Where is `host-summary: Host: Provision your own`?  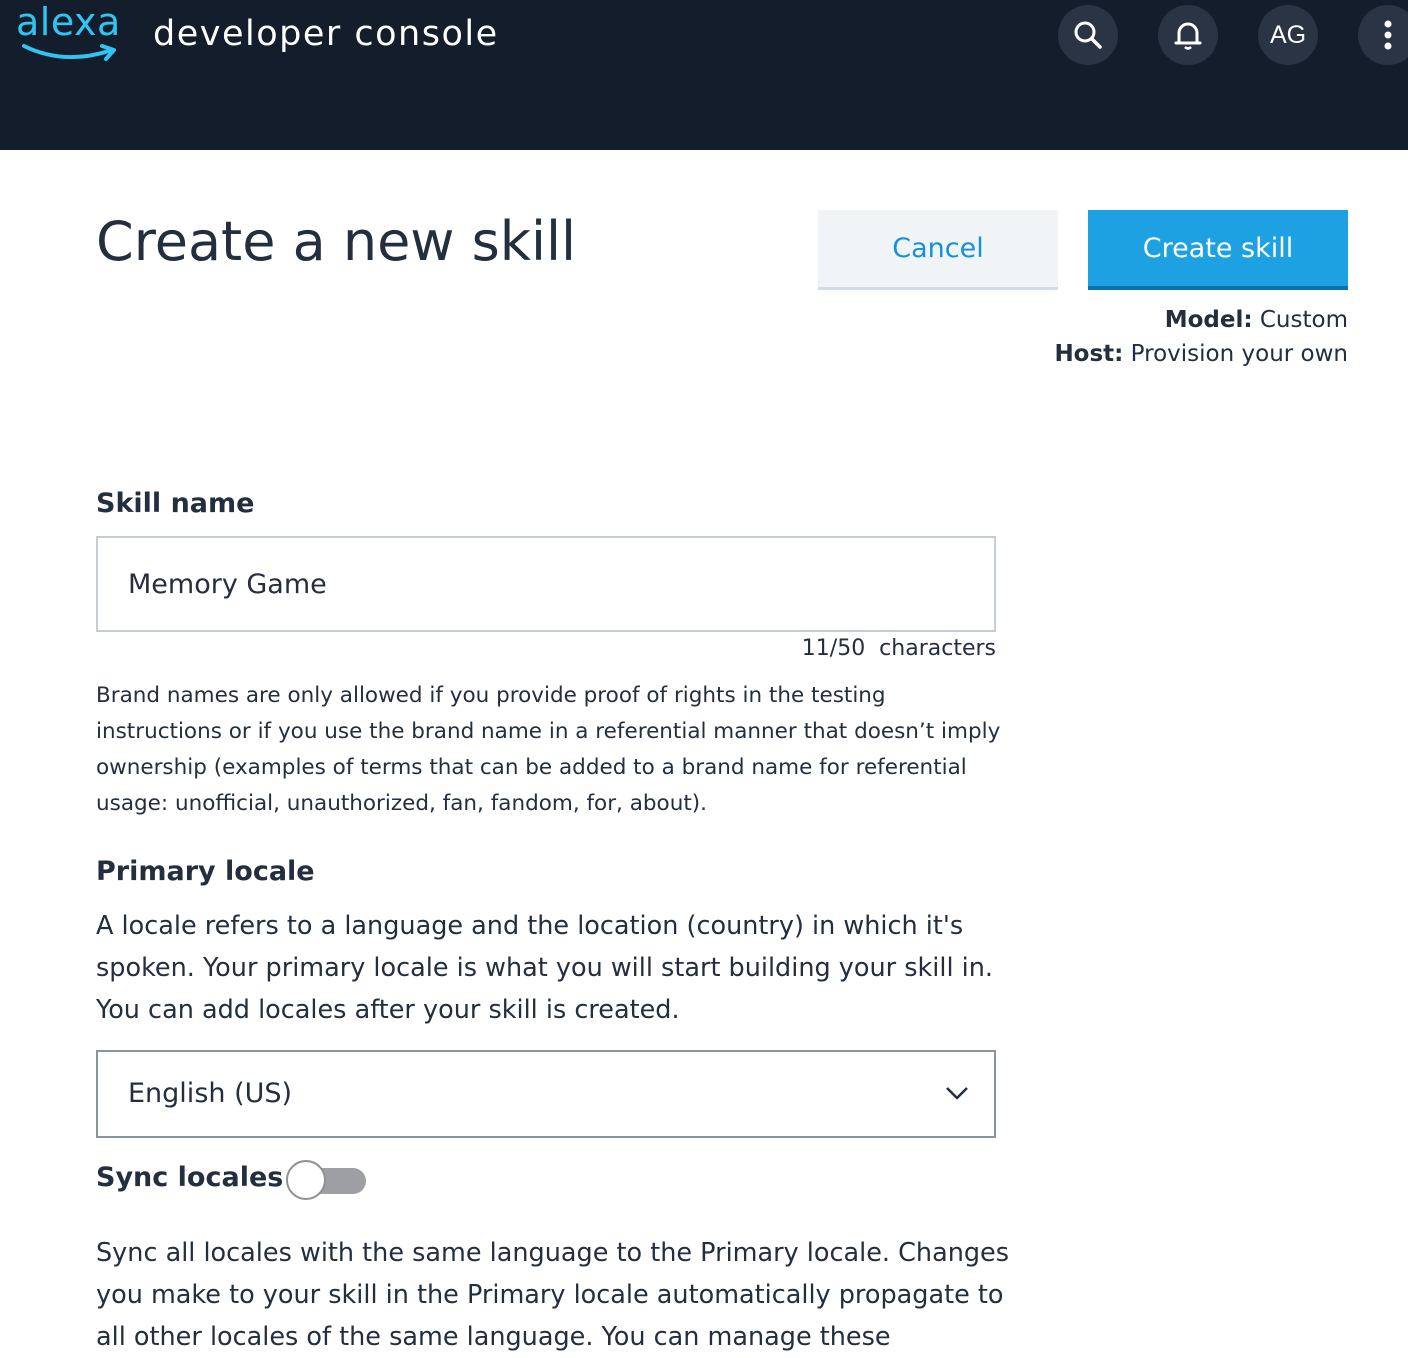
host-summary: Host: Provision your own is located at coordinates (1201, 354).